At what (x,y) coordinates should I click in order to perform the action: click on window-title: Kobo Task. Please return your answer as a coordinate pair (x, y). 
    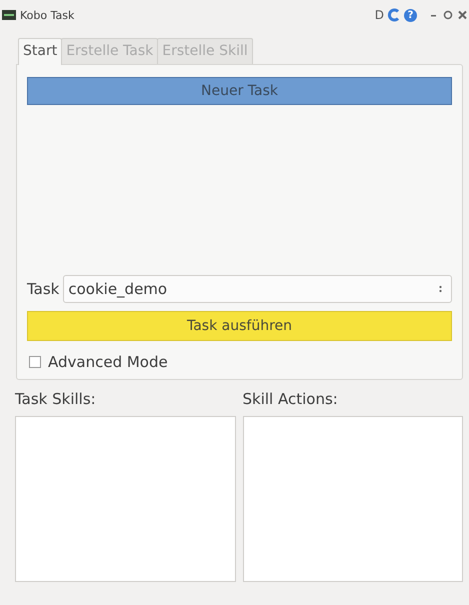
    Looking at the image, I should click on (47, 15).